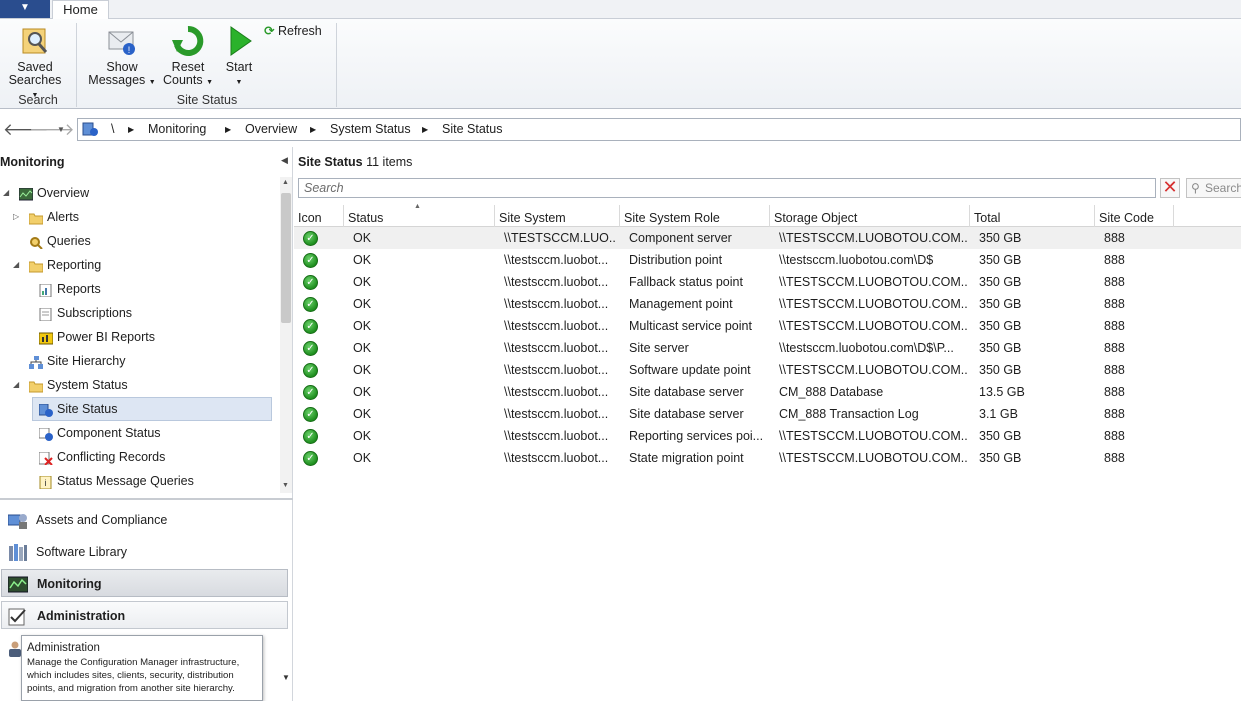 Image resolution: width=1241 pixels, height=701 pixels. What do you see at coordinates (1134, 216) in the screenshot?
I see `column-header-site-code: Site Code` at bounding box center [1134, 216].